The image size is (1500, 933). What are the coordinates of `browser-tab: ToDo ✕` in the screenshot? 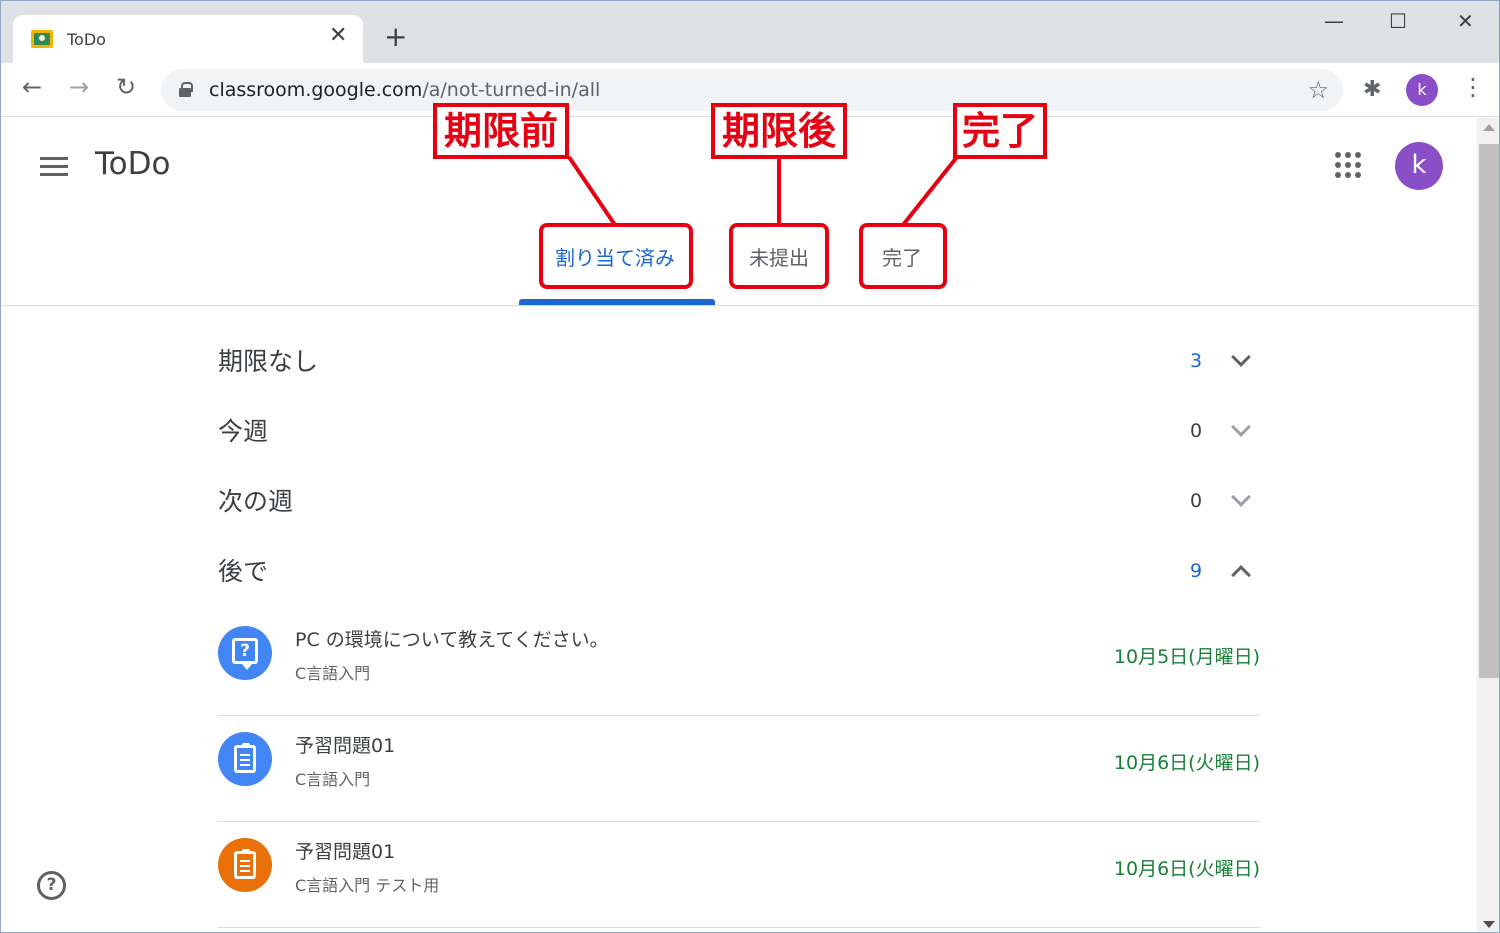 It's located at (188, 39).